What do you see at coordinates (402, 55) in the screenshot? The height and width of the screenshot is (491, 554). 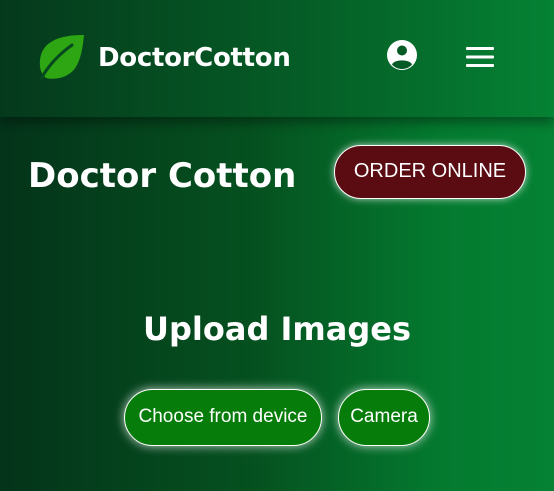 I see `account-circle-icon` at bounding box center [402, 55].